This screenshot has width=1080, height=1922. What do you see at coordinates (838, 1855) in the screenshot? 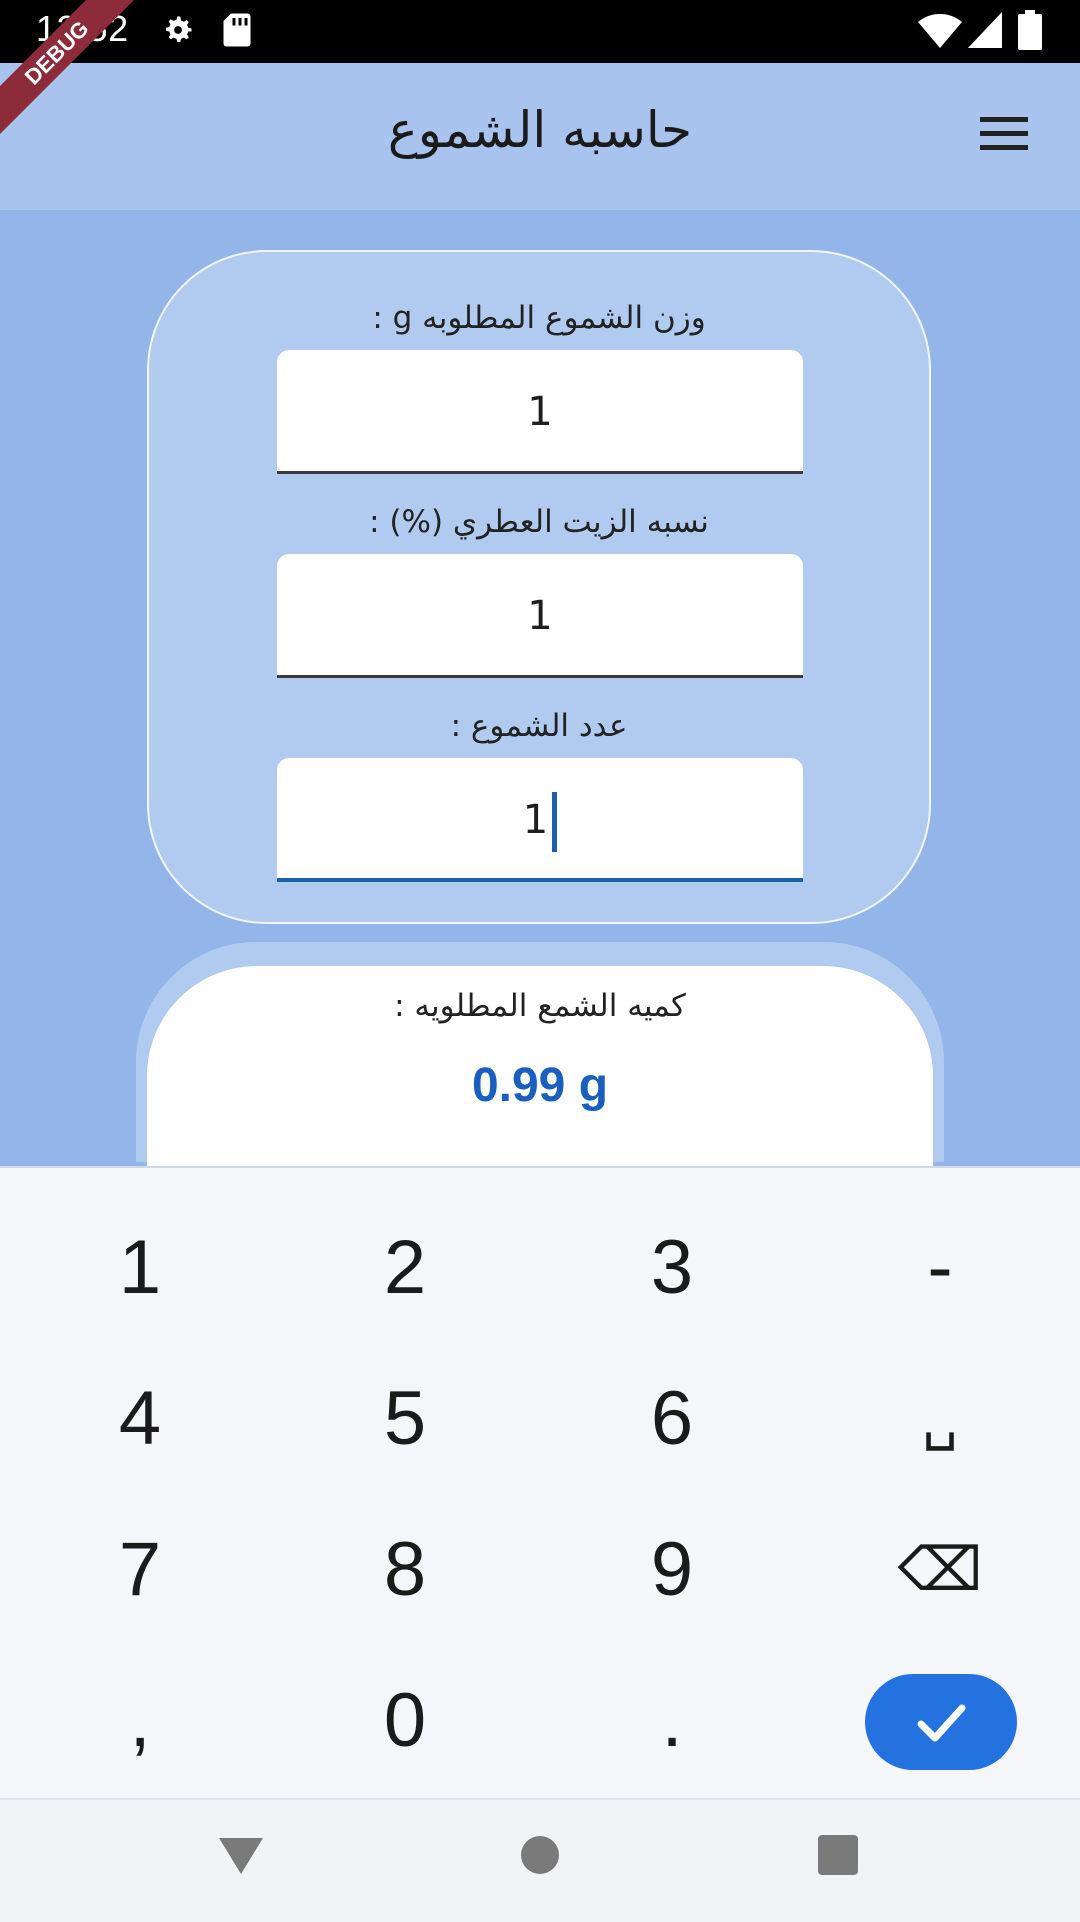
I see `recents-square-icon` at bounding box center [838, 1855].